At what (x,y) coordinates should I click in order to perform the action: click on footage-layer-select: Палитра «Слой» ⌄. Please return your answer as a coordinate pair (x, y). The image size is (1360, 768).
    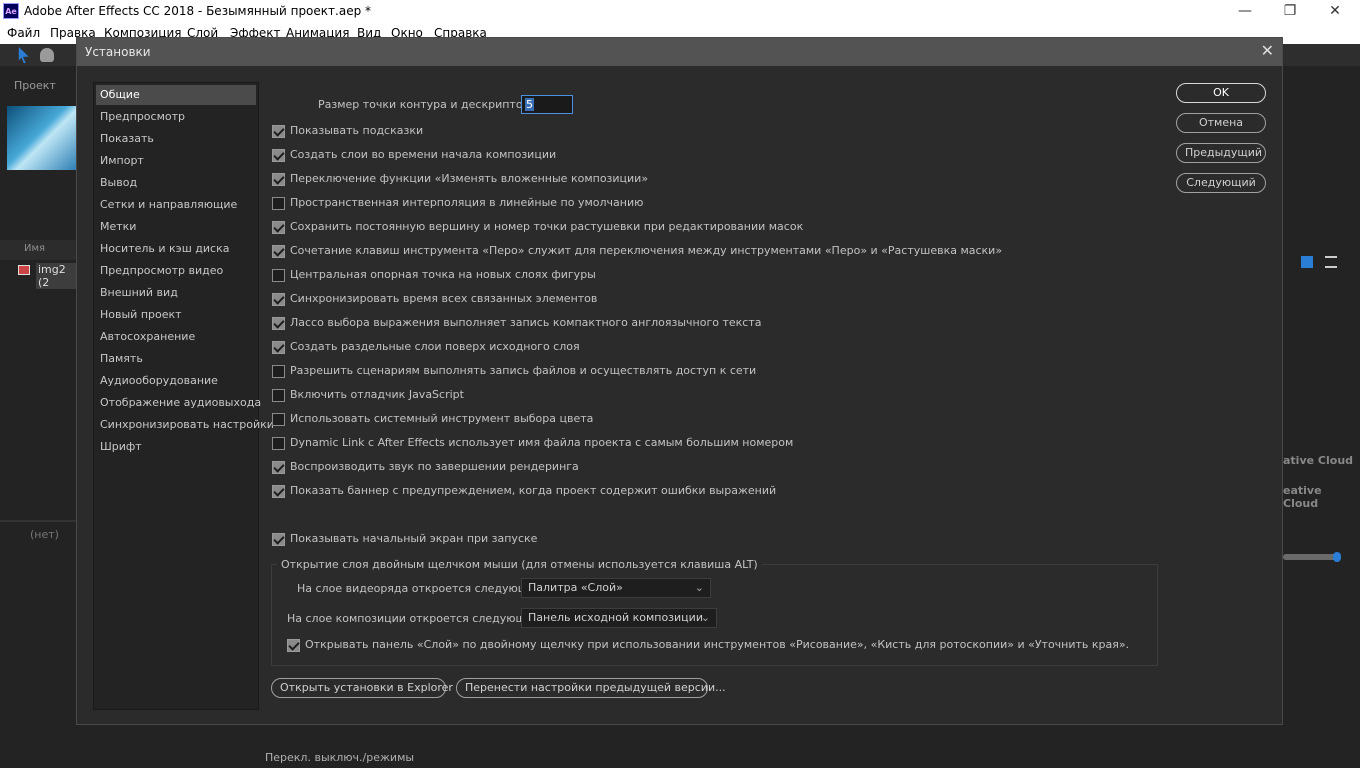
    Looking at the image, I should click on (616, 588).